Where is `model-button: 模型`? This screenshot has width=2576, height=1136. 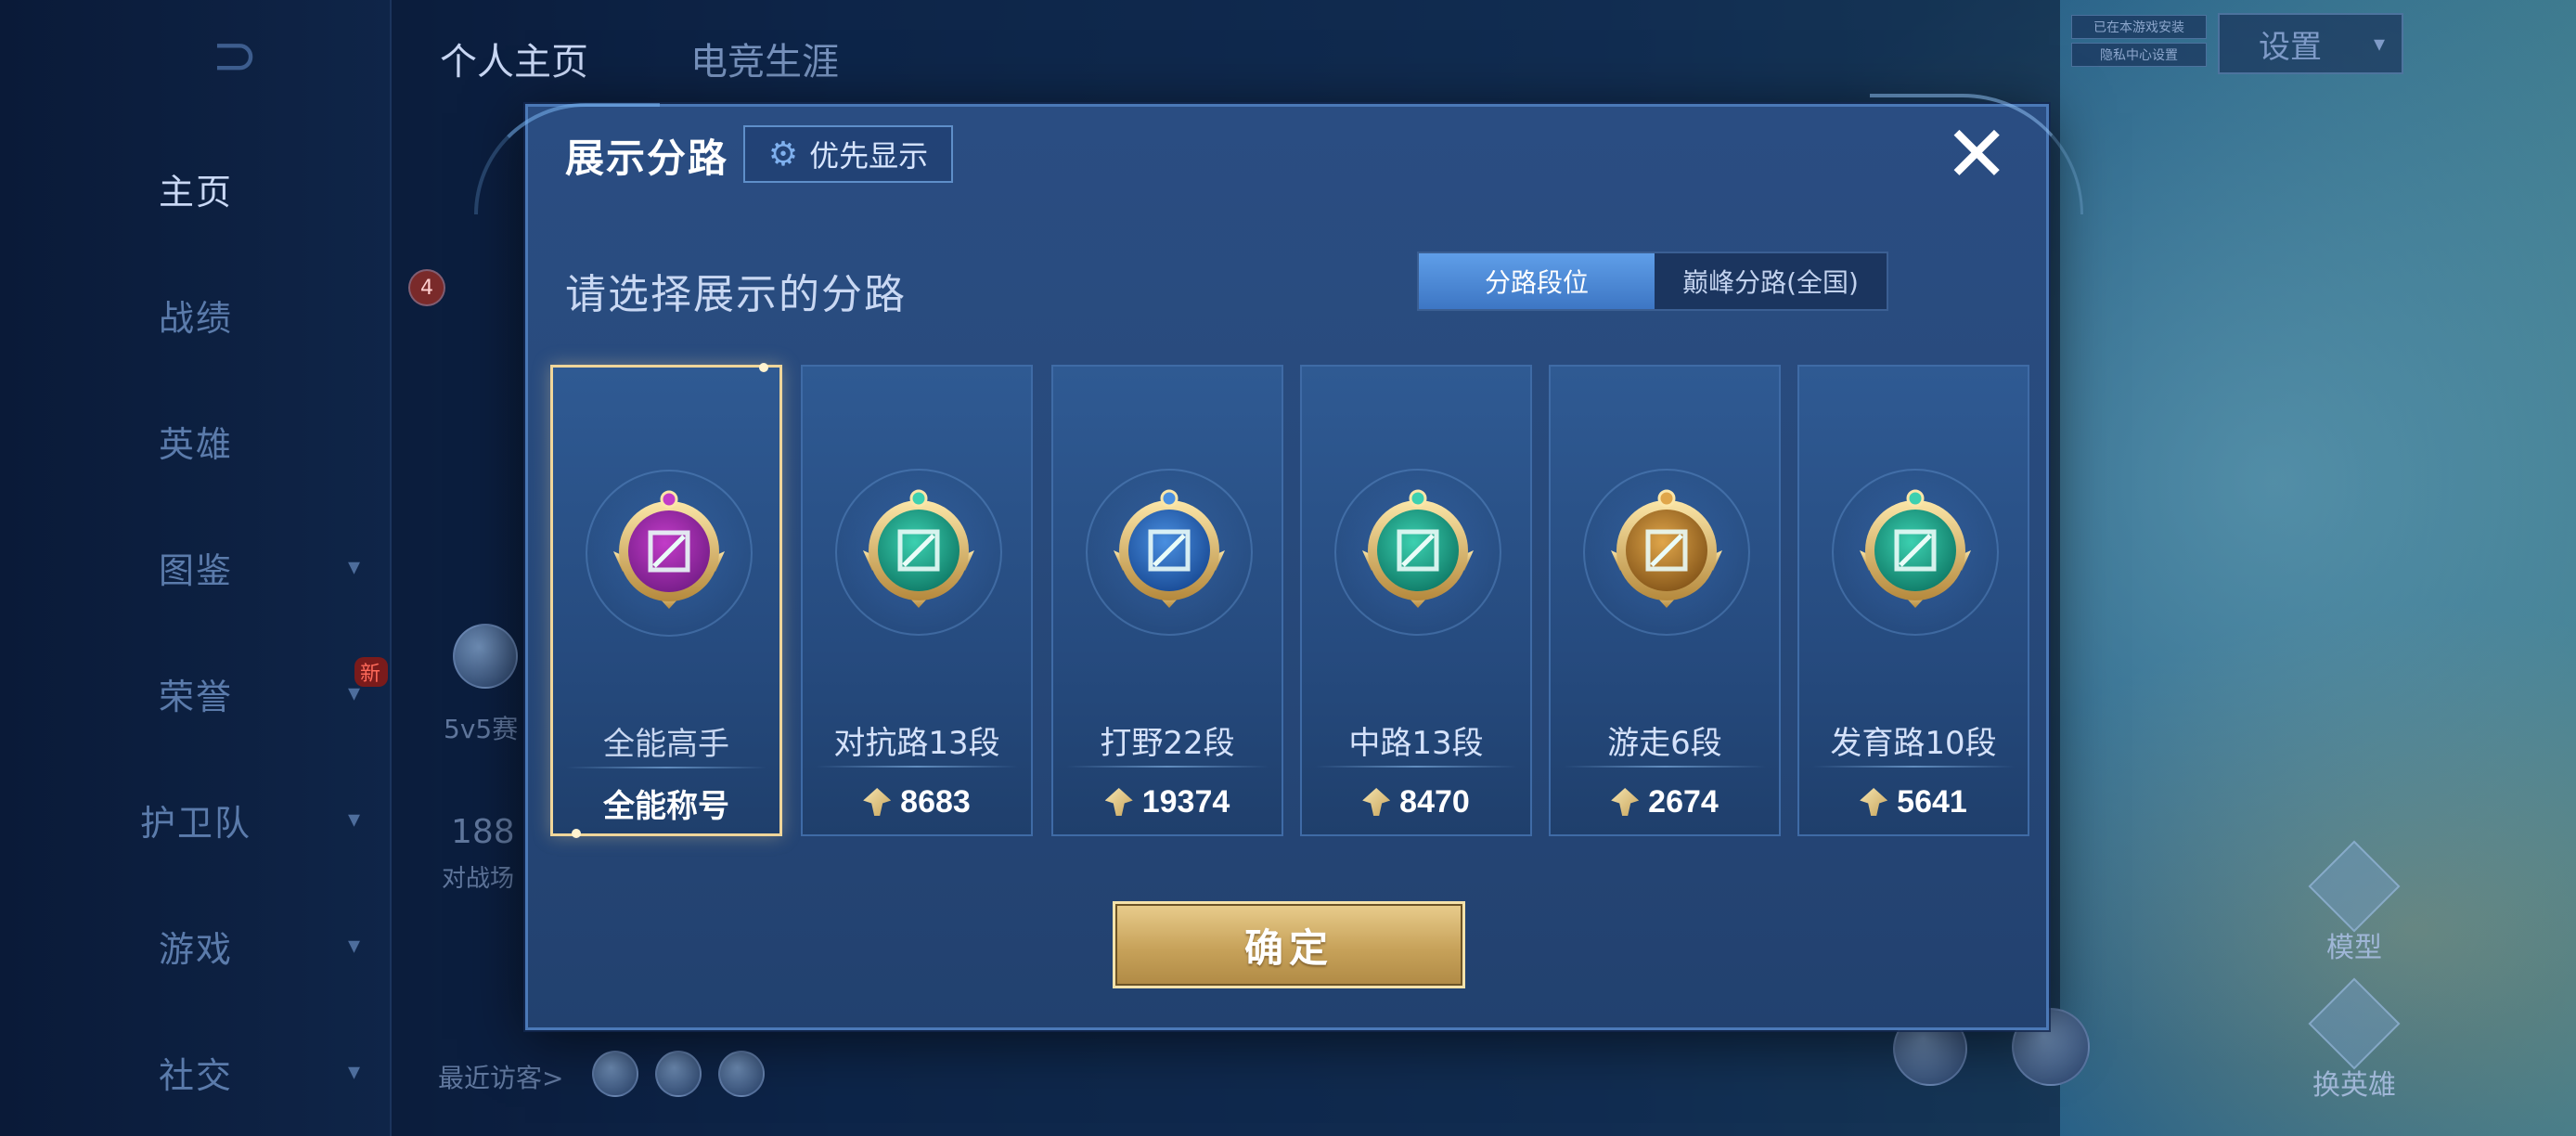
model-button: 模型 is located at coordinates (2354, 902).